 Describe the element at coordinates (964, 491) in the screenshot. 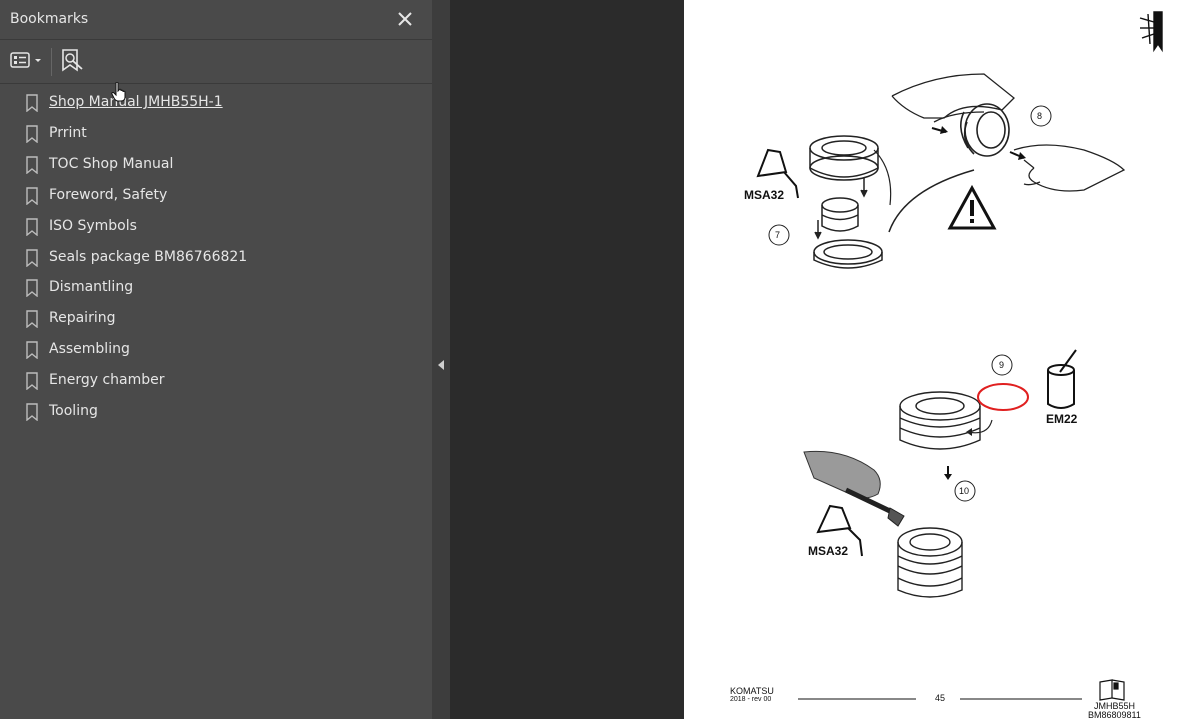

I see `callout-number: 10` at that location.